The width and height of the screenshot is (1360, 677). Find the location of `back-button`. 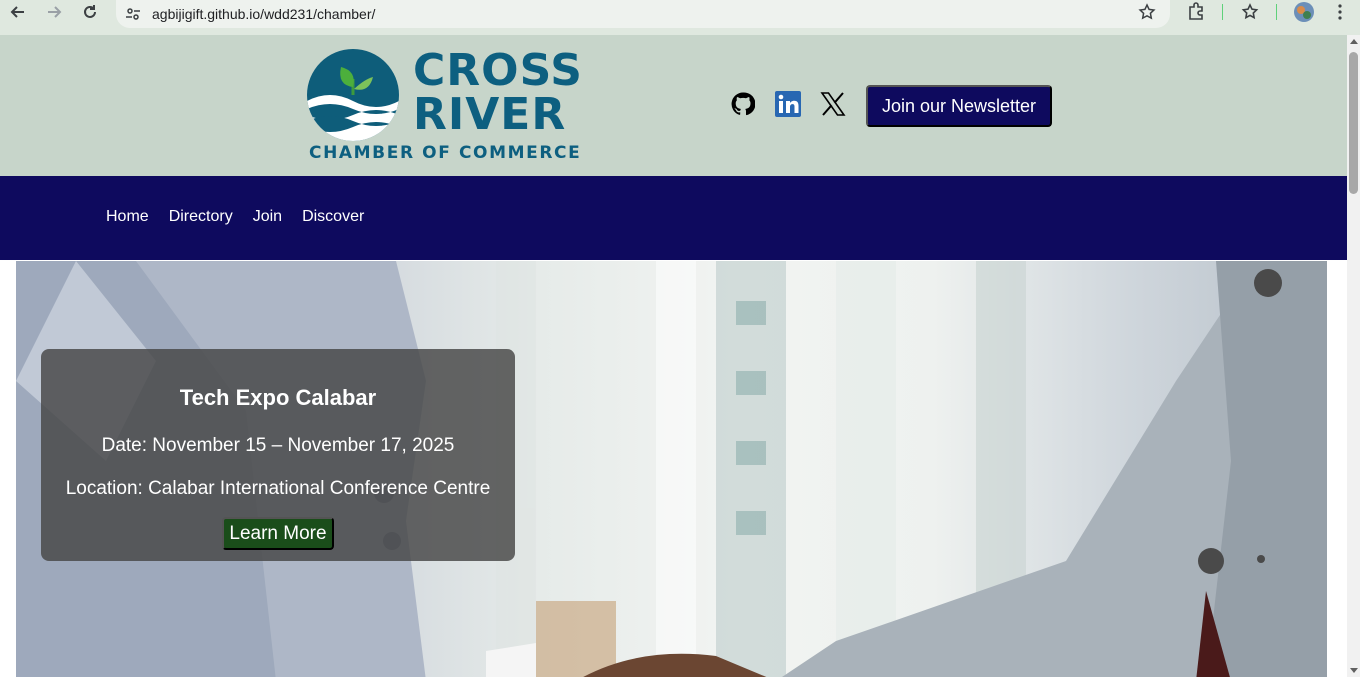

back-button is located at coordinates (18, 12).